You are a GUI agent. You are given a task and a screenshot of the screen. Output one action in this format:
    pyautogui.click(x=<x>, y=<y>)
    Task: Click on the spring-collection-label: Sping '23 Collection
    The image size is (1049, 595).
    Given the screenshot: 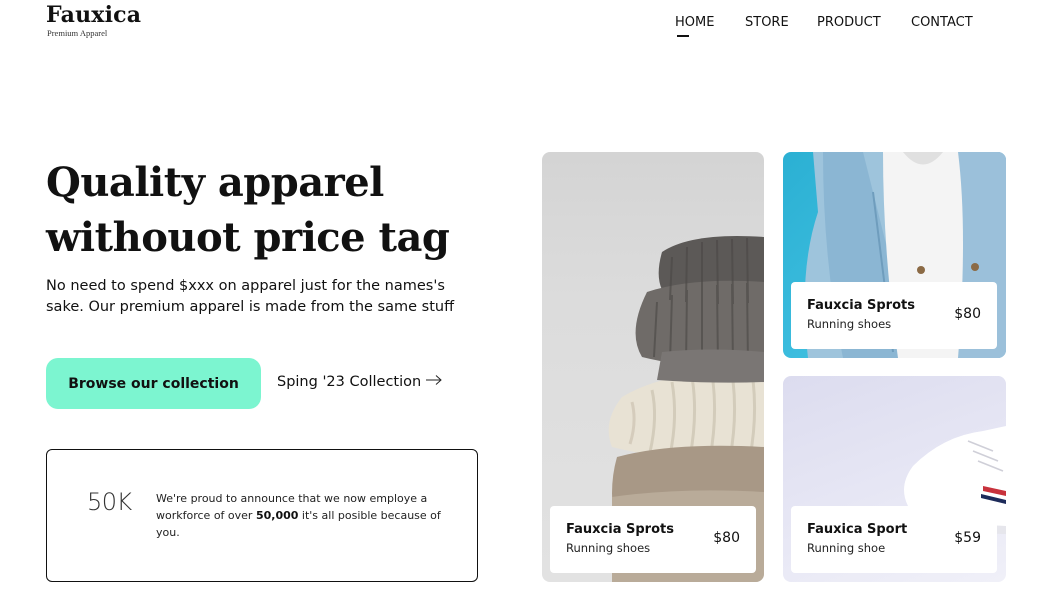 What is the action you would take?
    pyautogui.click(x=349, y=382)
    